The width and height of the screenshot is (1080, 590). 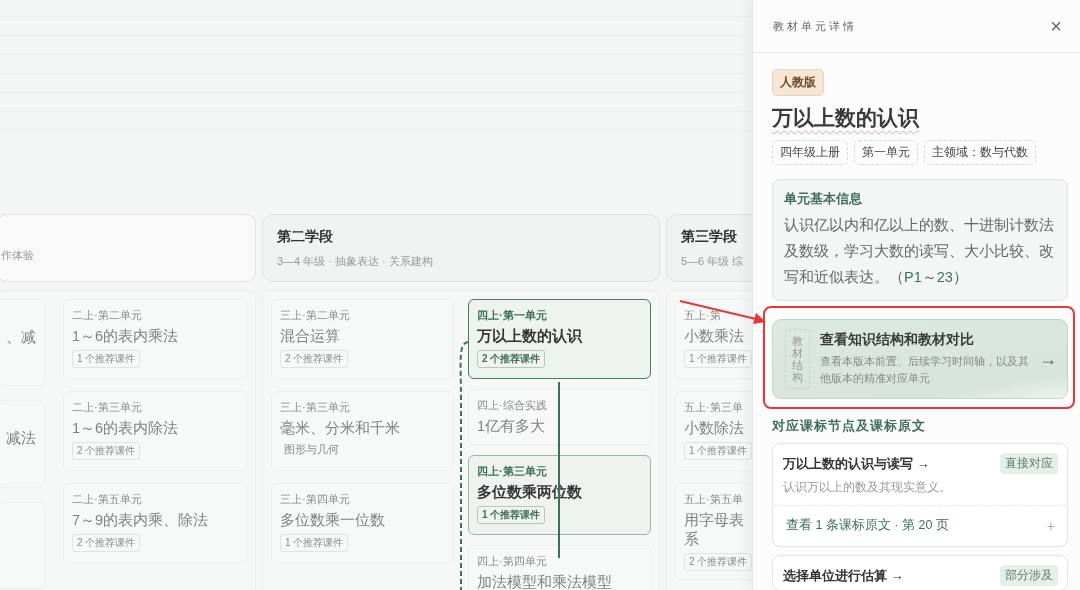 I want to click on stage-subtitle: 3—4 年级 · 抽象表达 · 关系建构, so click(x=355, y=261).